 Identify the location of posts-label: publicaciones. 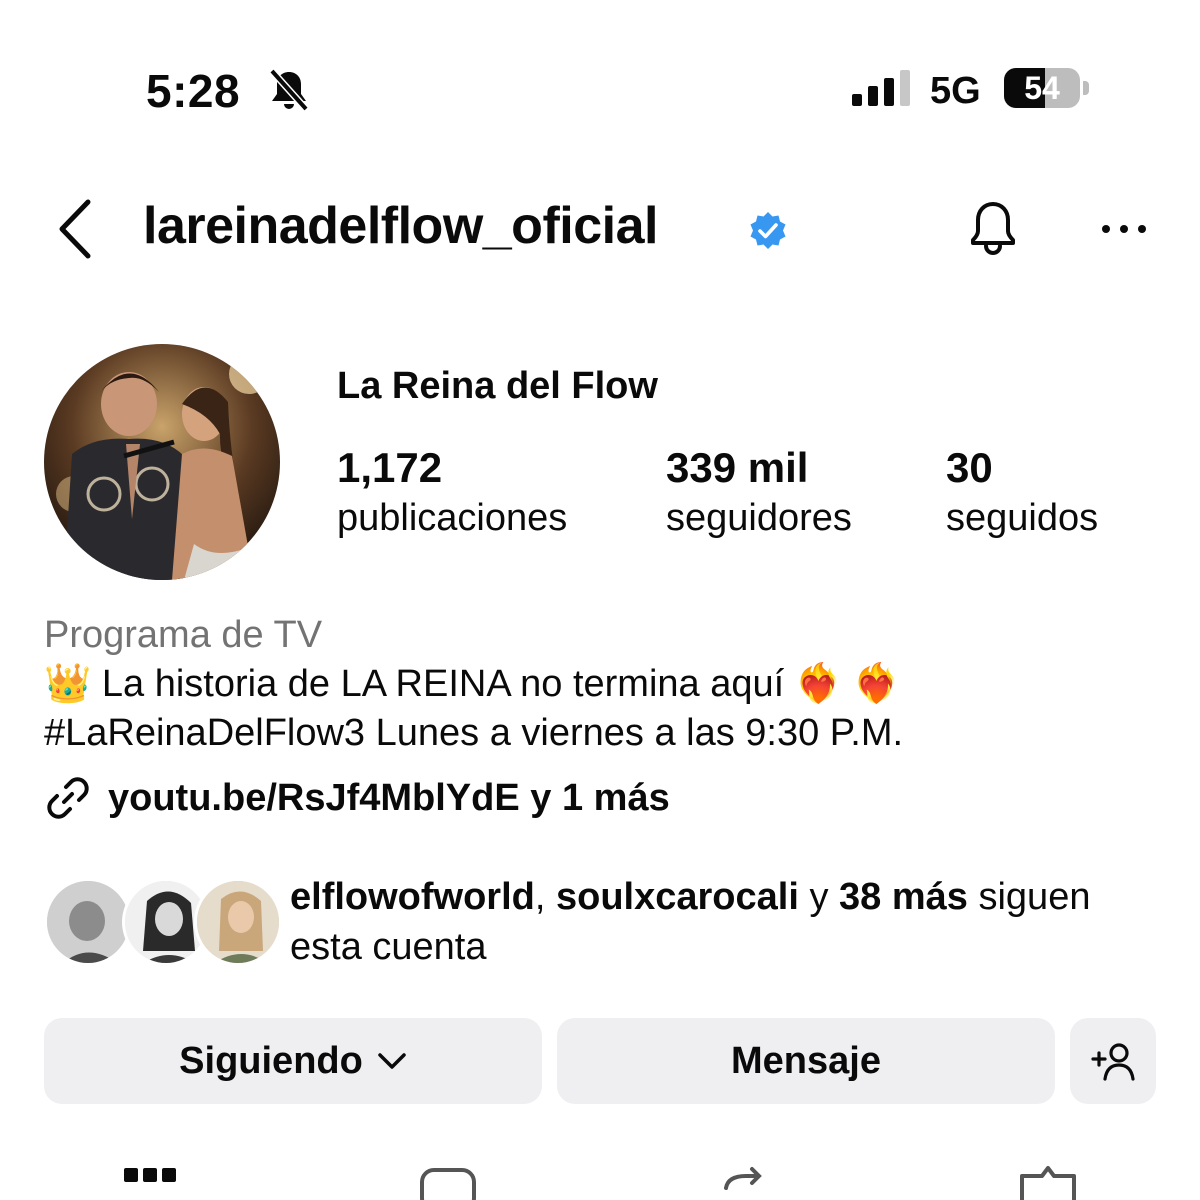
(452, 518).